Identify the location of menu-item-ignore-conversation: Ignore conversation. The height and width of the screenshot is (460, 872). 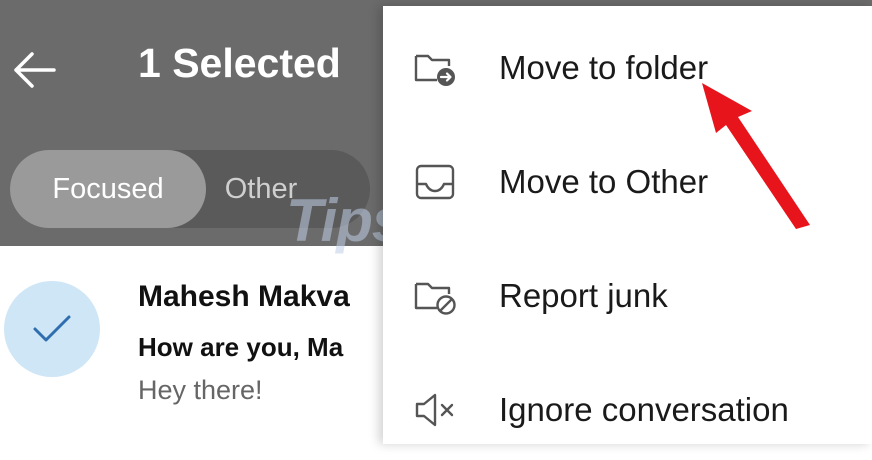
(627, 410).